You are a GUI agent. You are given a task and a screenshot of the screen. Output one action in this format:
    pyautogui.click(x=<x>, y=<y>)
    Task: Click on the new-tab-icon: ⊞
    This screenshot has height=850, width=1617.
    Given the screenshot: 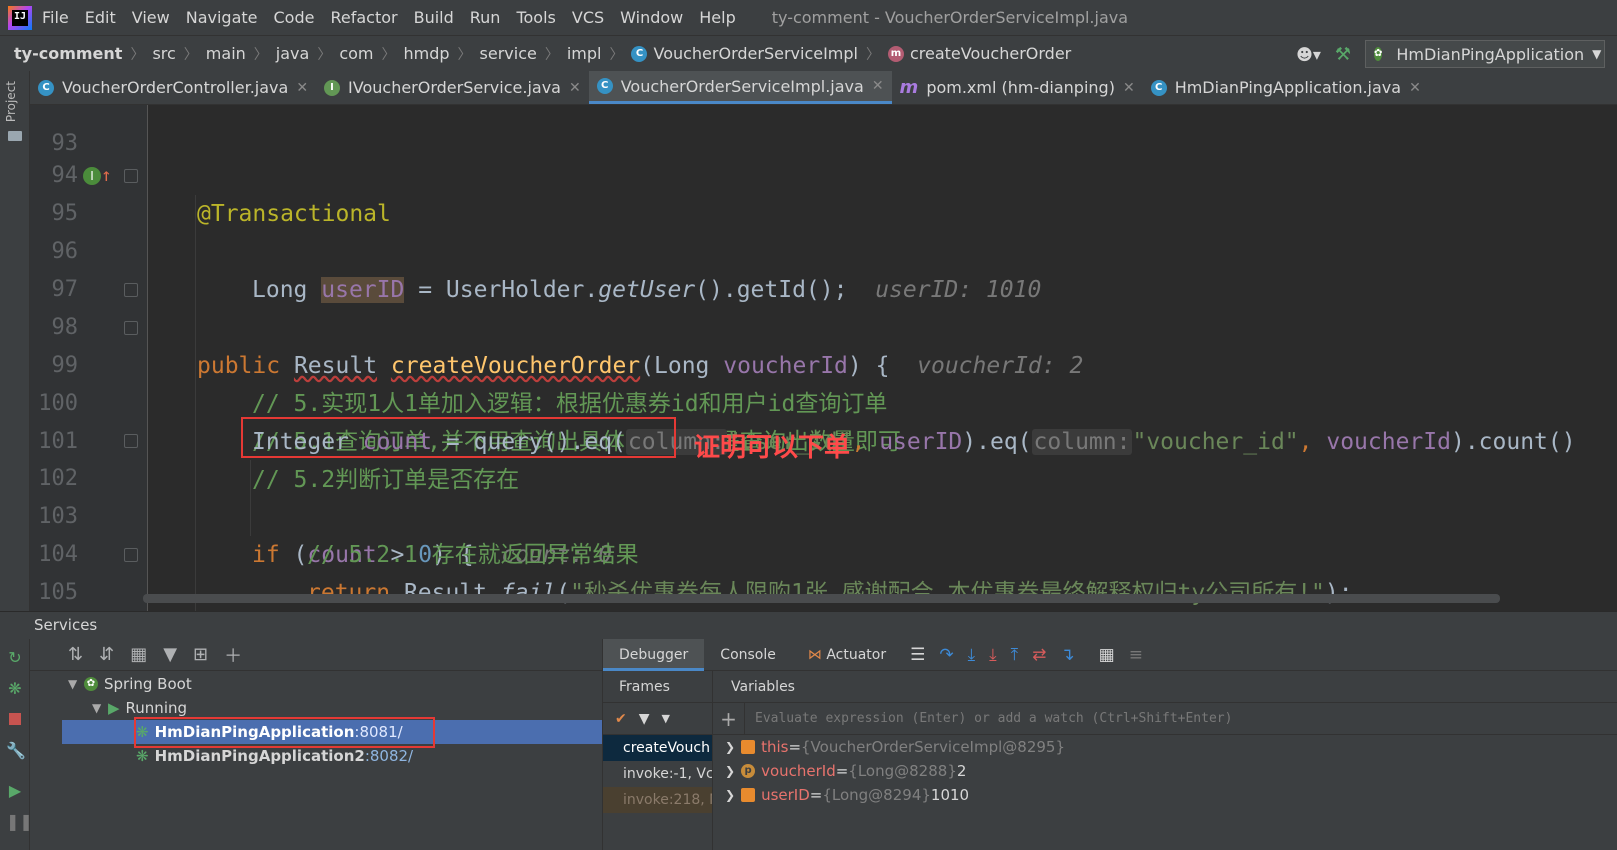 What is the action you would take?
    pyautogui.click(x=200, y=654)
    